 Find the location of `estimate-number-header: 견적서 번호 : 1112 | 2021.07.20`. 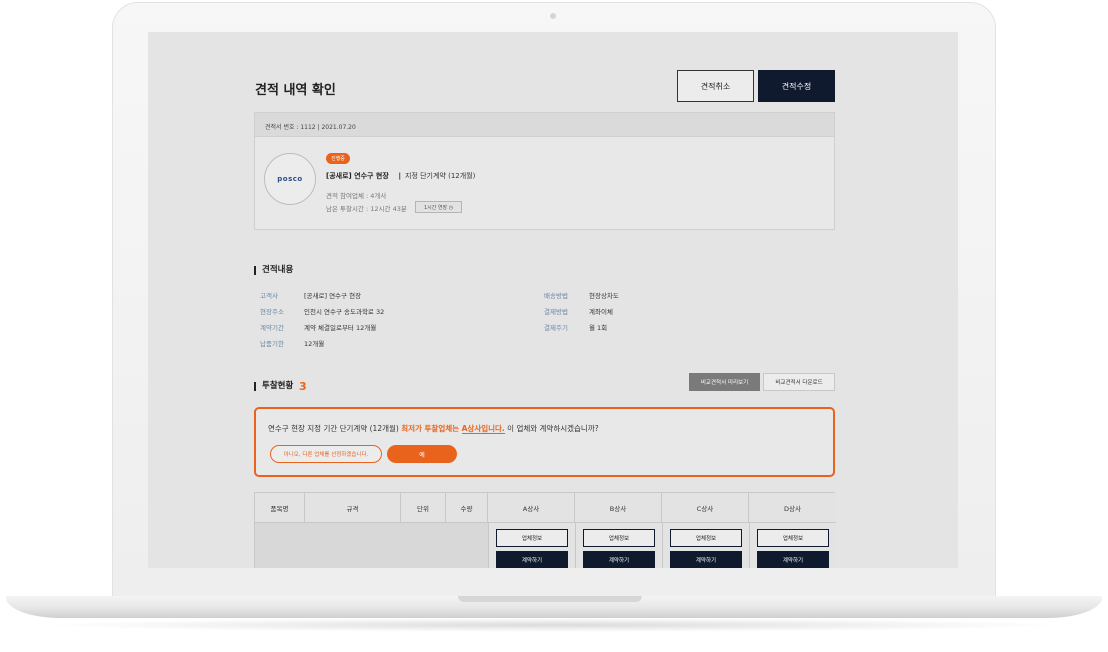

estimate-number-header: 견적서 번호 : 1112 | 2021.07.20 is located at coordinates (544, 125).